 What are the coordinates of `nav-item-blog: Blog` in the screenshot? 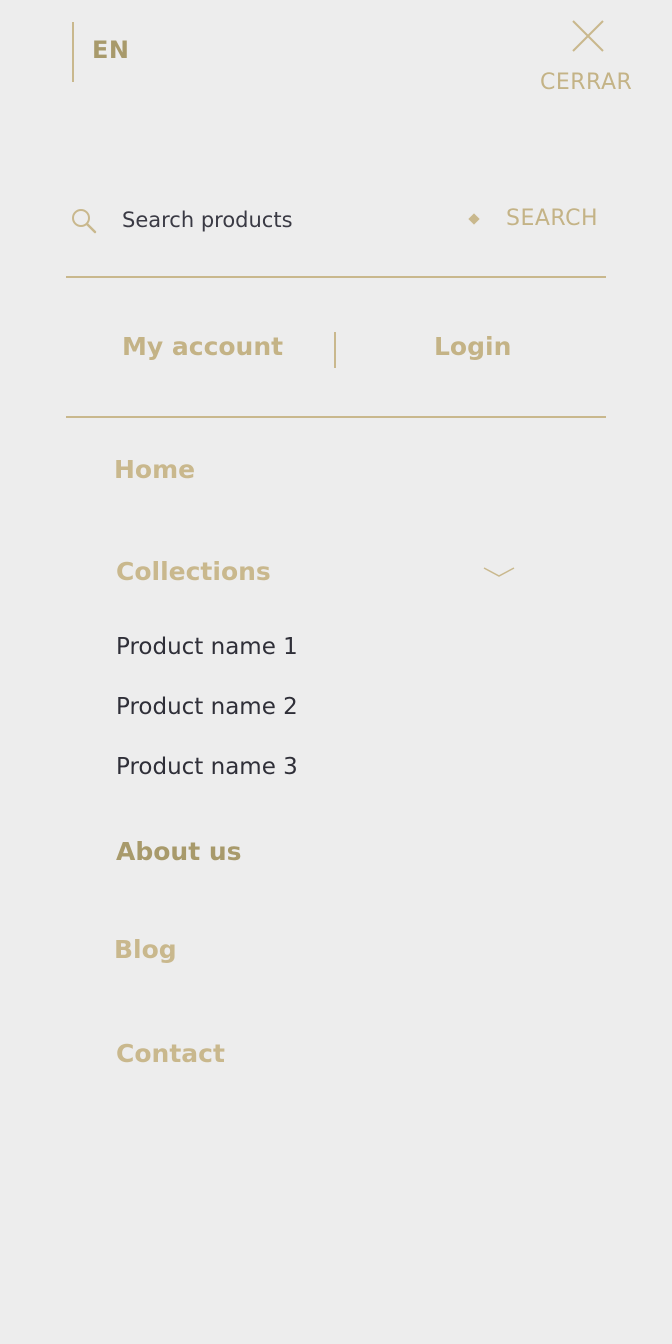 It's located at (145, 949).